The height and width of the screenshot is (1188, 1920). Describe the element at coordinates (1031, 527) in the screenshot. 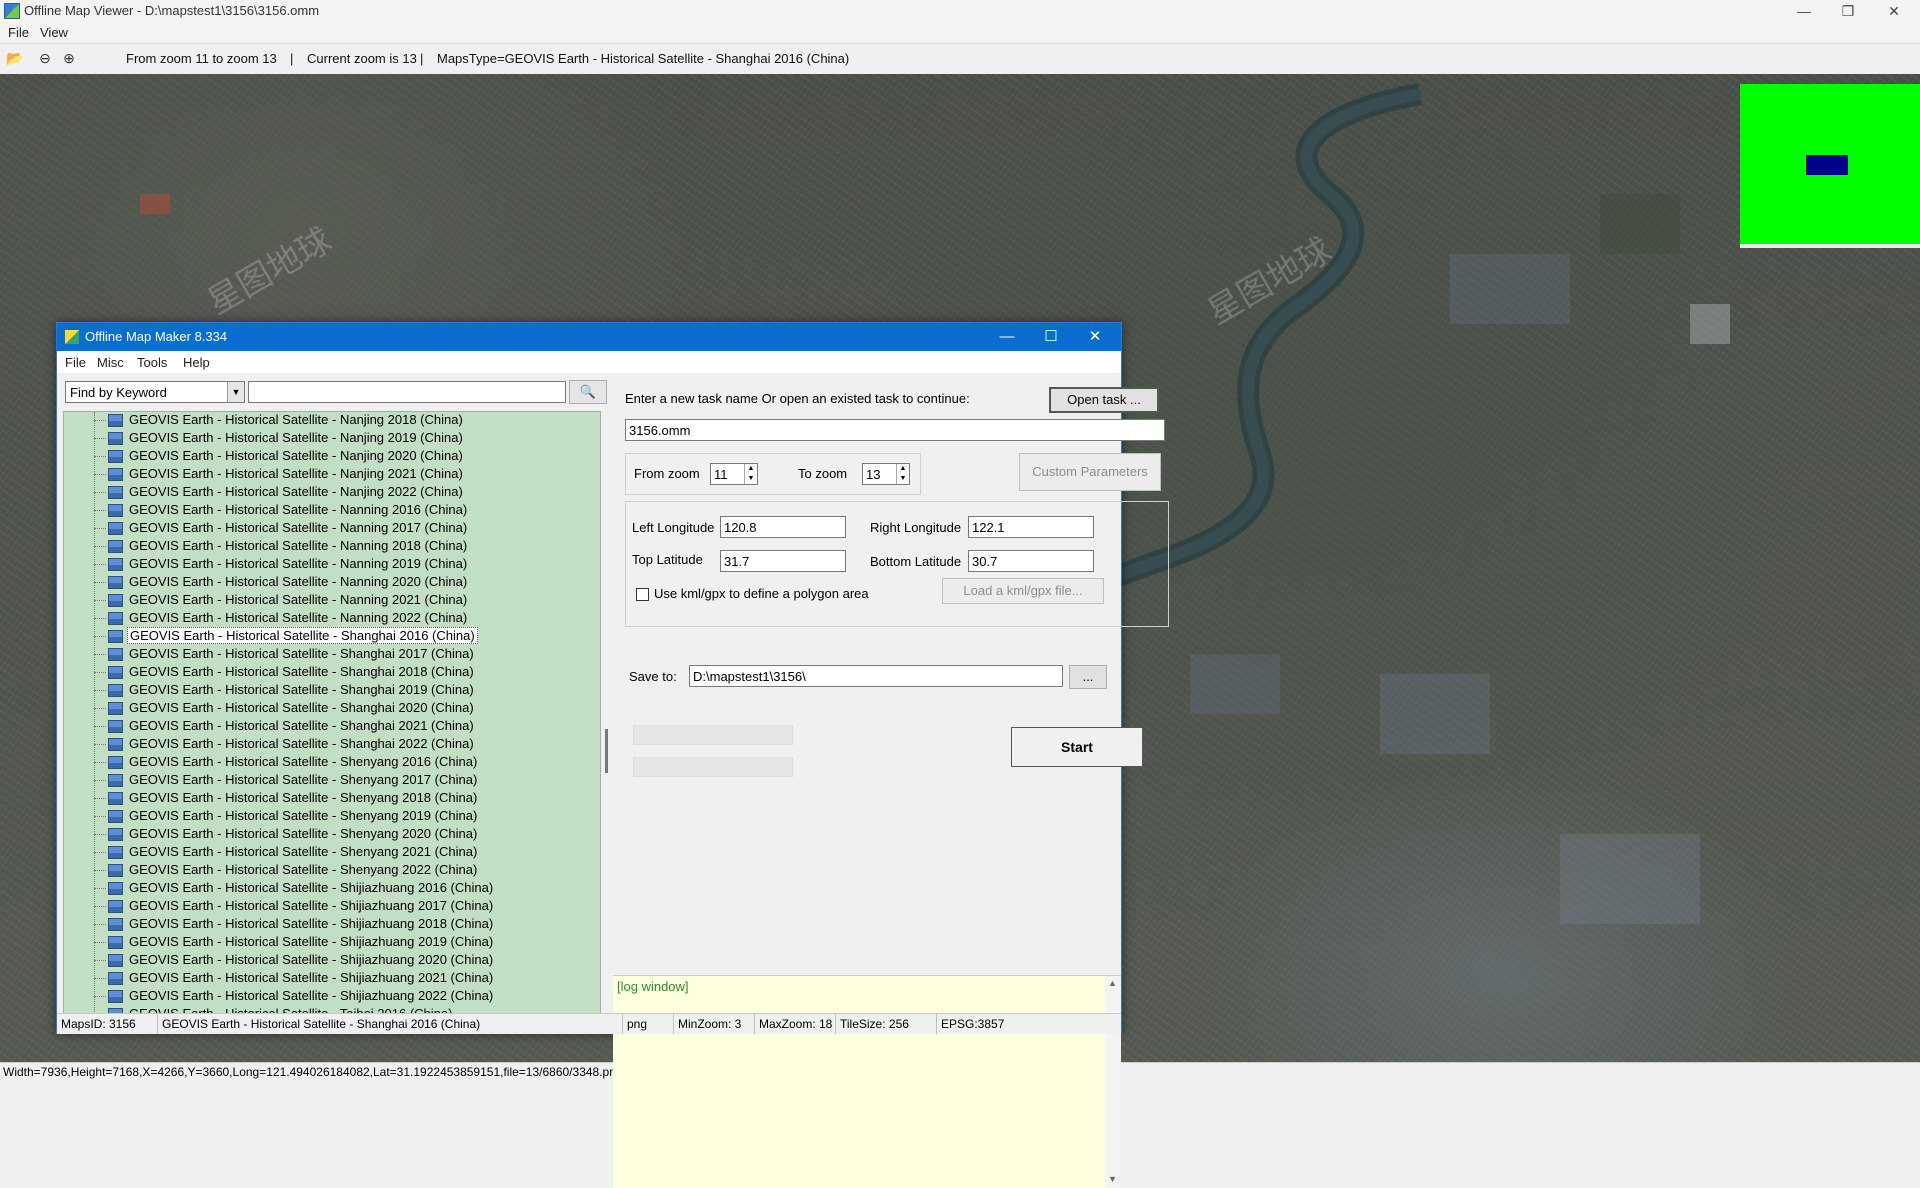

I see `right-longitude-input: 122.1` at that location.